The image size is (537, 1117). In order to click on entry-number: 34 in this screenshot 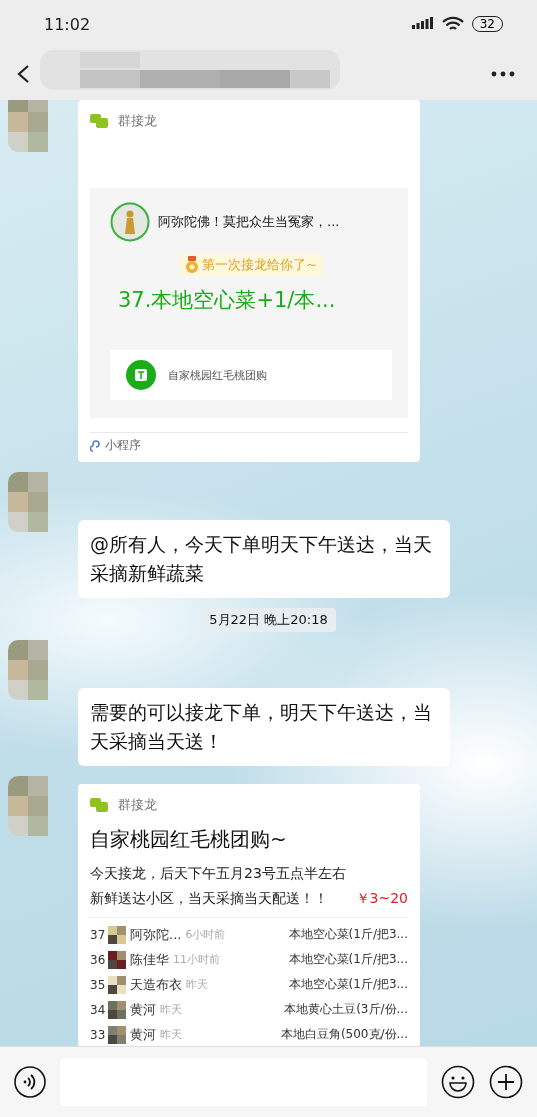, I will do `click(97, 1009)`.